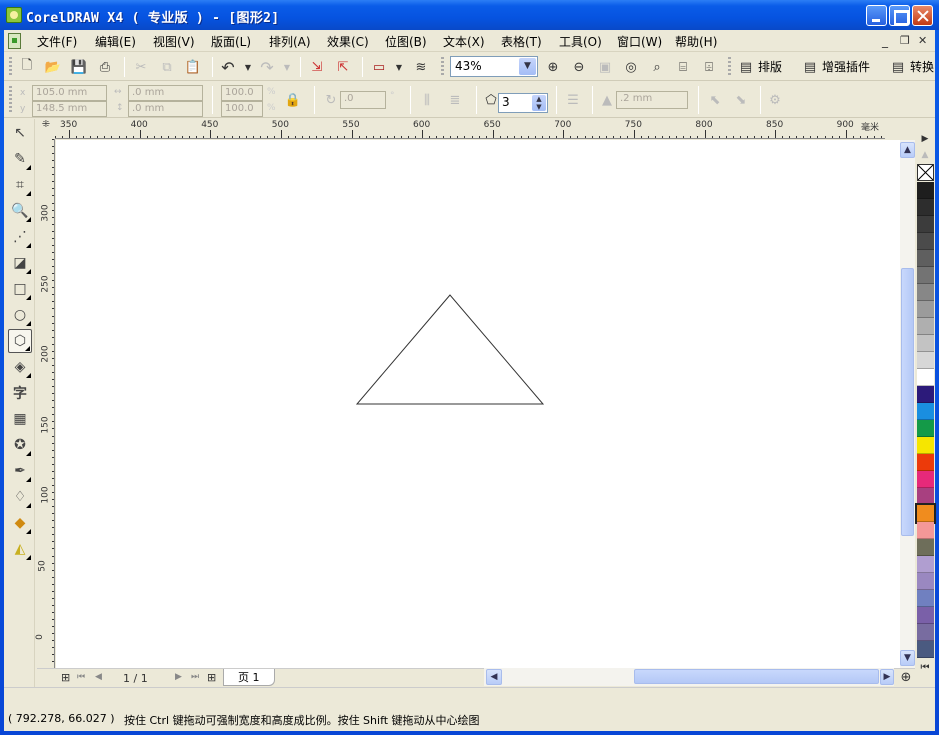  I want to click on outline-width-select: .2 mm, so click(652, 100).